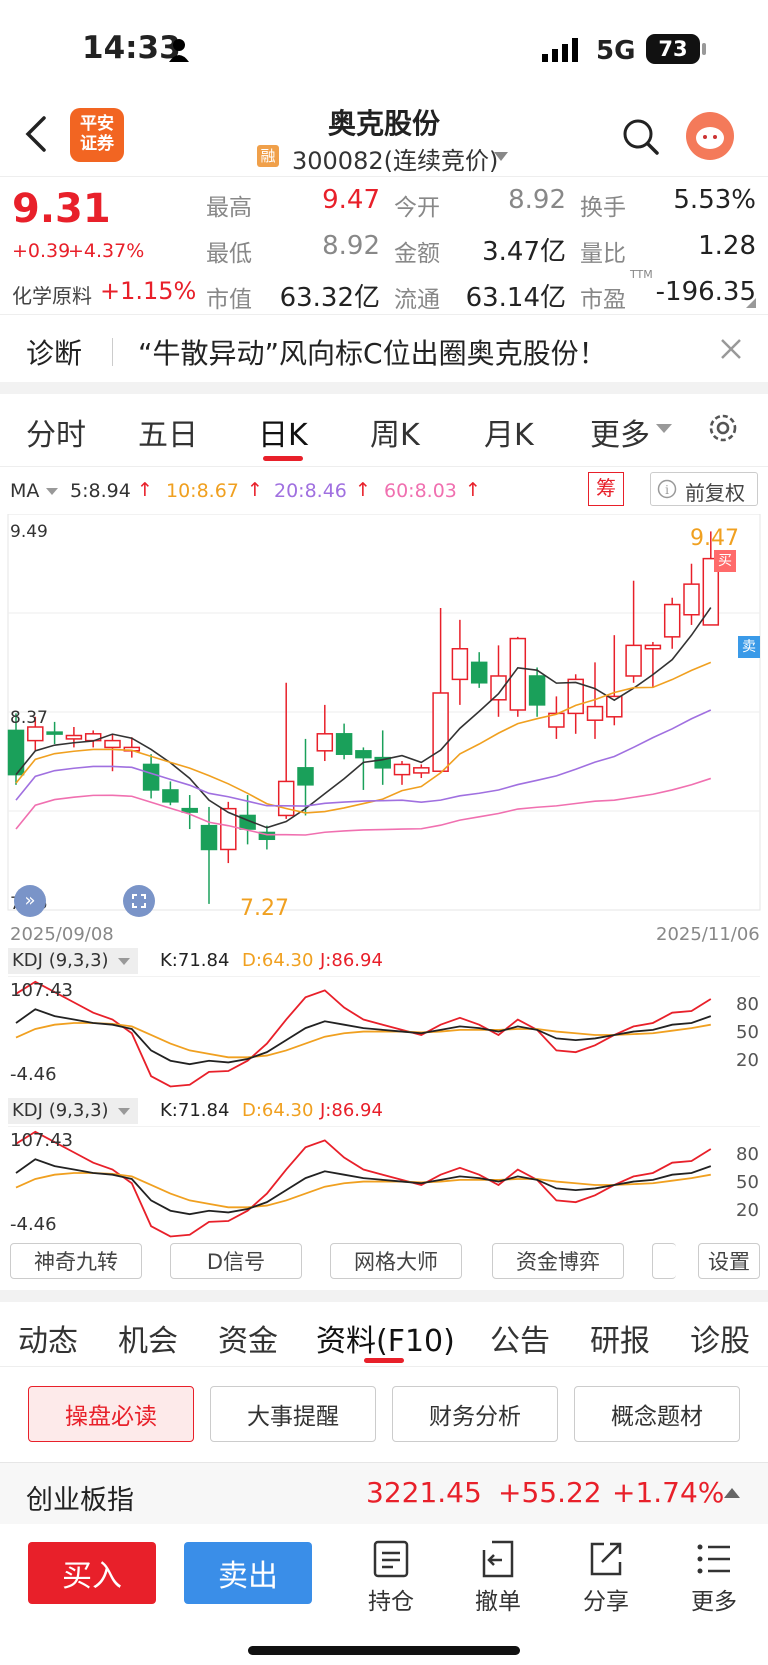 The width and height of the screenshot is (768, 1665). Describe the element at coordinates (310, 491) in the screenshot. I see `ma20-value: 20:8.46` at that location.